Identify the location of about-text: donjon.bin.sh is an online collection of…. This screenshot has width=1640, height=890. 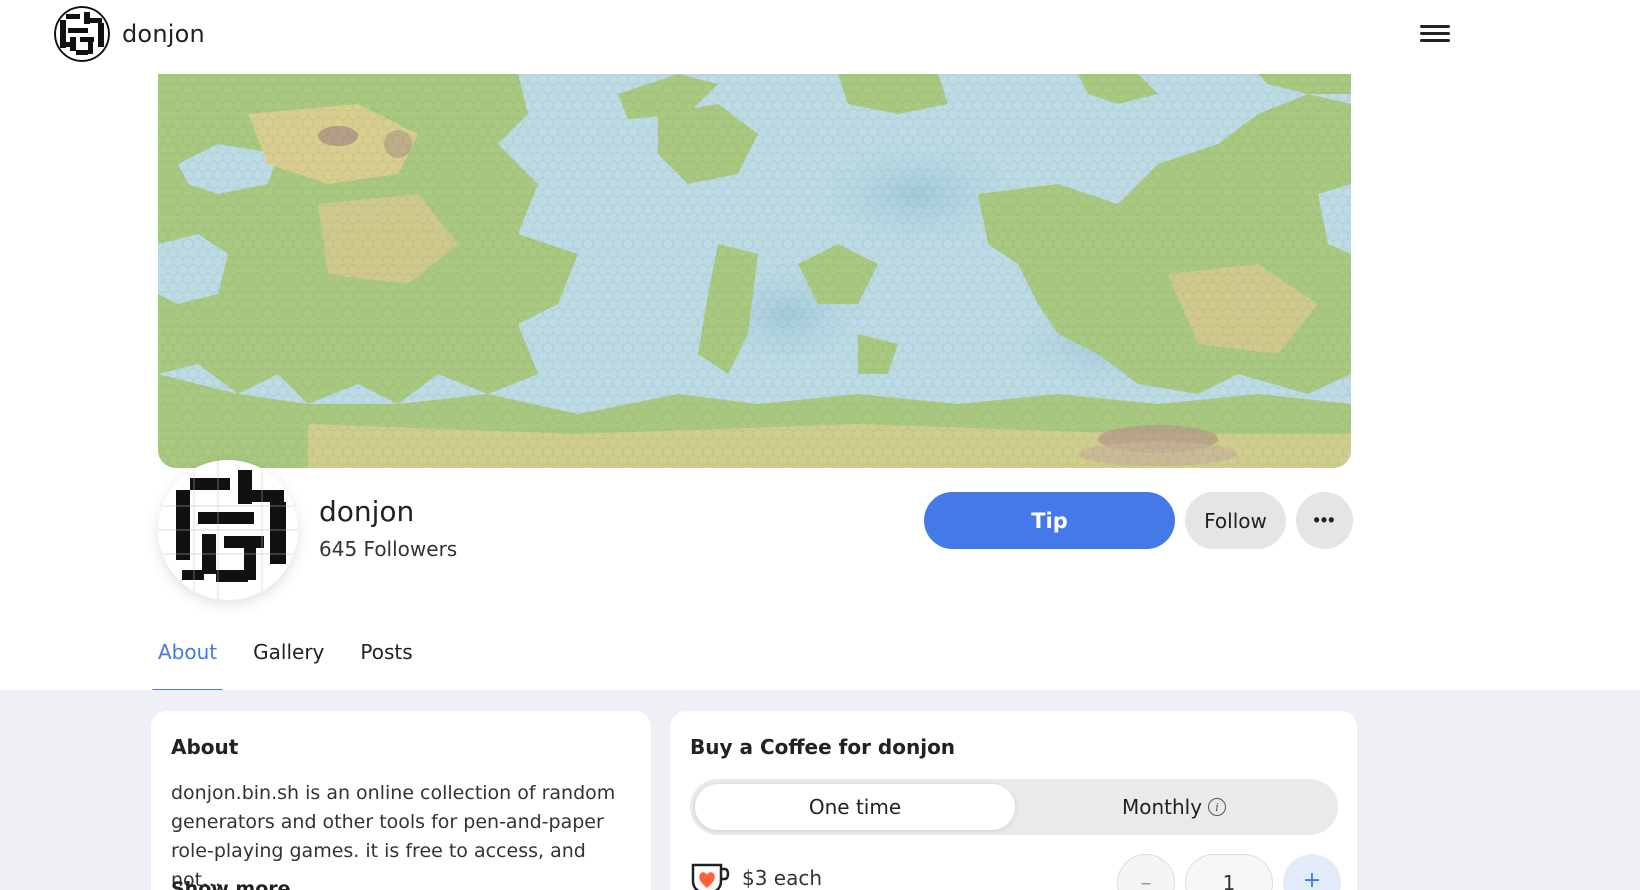
(393, 836).